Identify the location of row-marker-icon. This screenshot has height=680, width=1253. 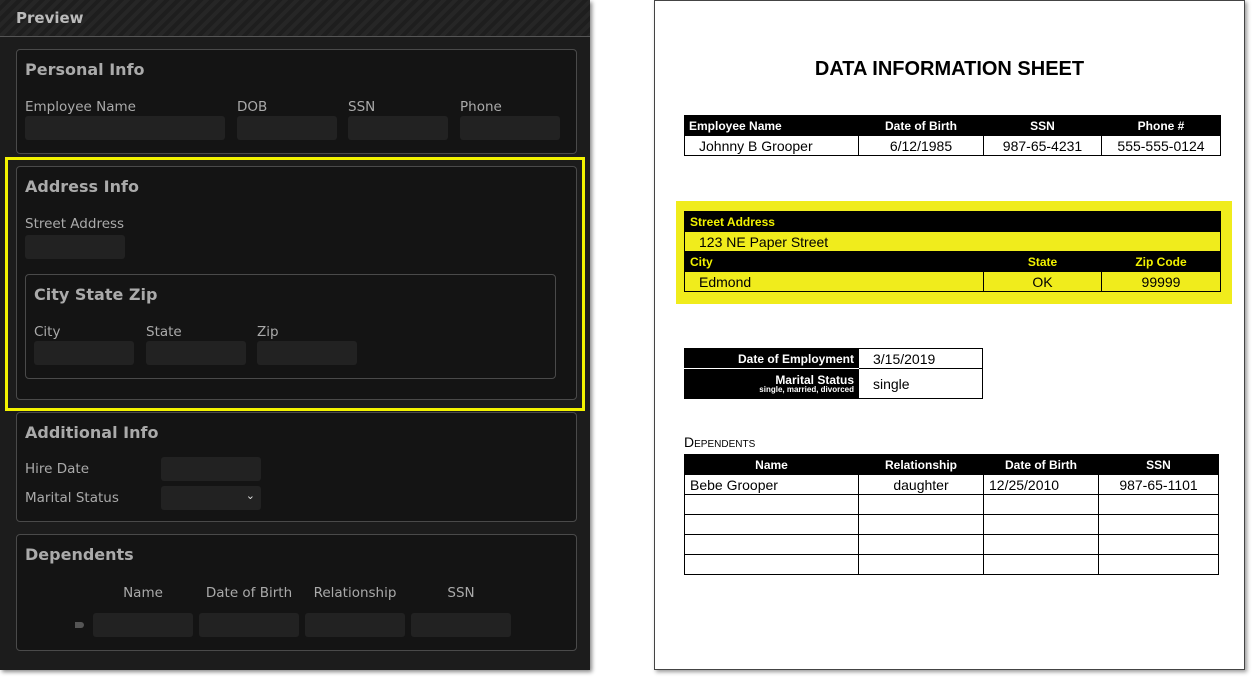
(79, 625).